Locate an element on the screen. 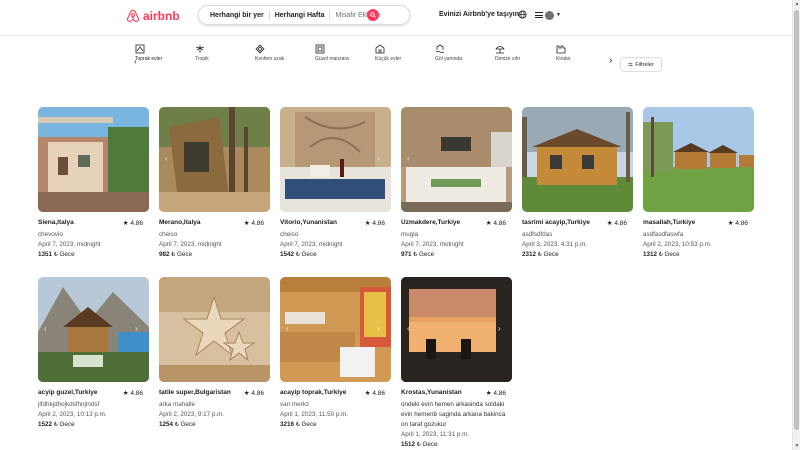  listing-title: Vitorio,Yunanistan is located at coordinates (308, 222).